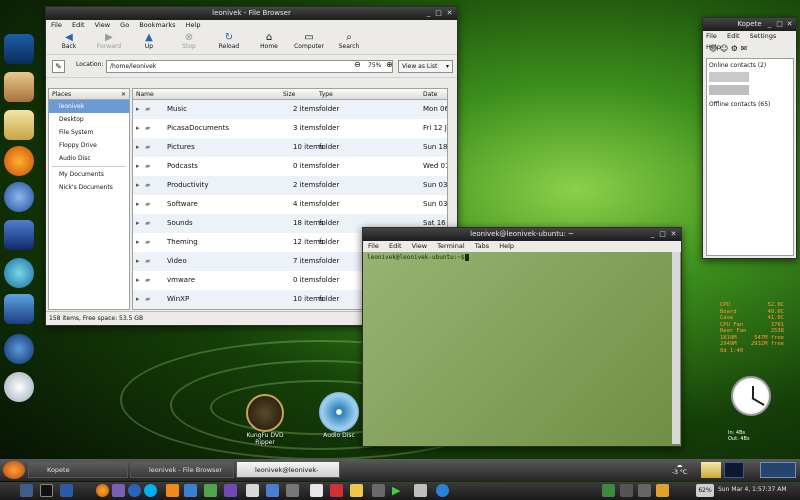  Describe the element at coordinates (290, 109) in the screenshot. I see `file-row: ▸ ▰ Music 2 items folder Mon 06` at that location.